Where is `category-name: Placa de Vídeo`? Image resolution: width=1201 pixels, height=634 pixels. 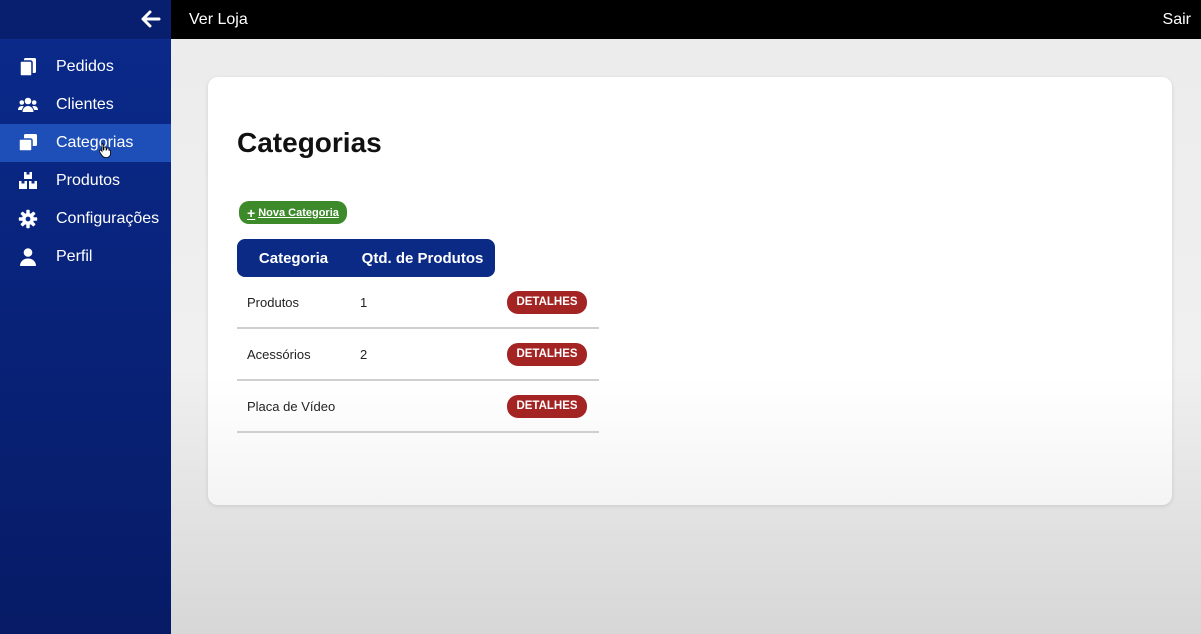
category-name: Placa de Vídeo is located at coordinates (291, 406).